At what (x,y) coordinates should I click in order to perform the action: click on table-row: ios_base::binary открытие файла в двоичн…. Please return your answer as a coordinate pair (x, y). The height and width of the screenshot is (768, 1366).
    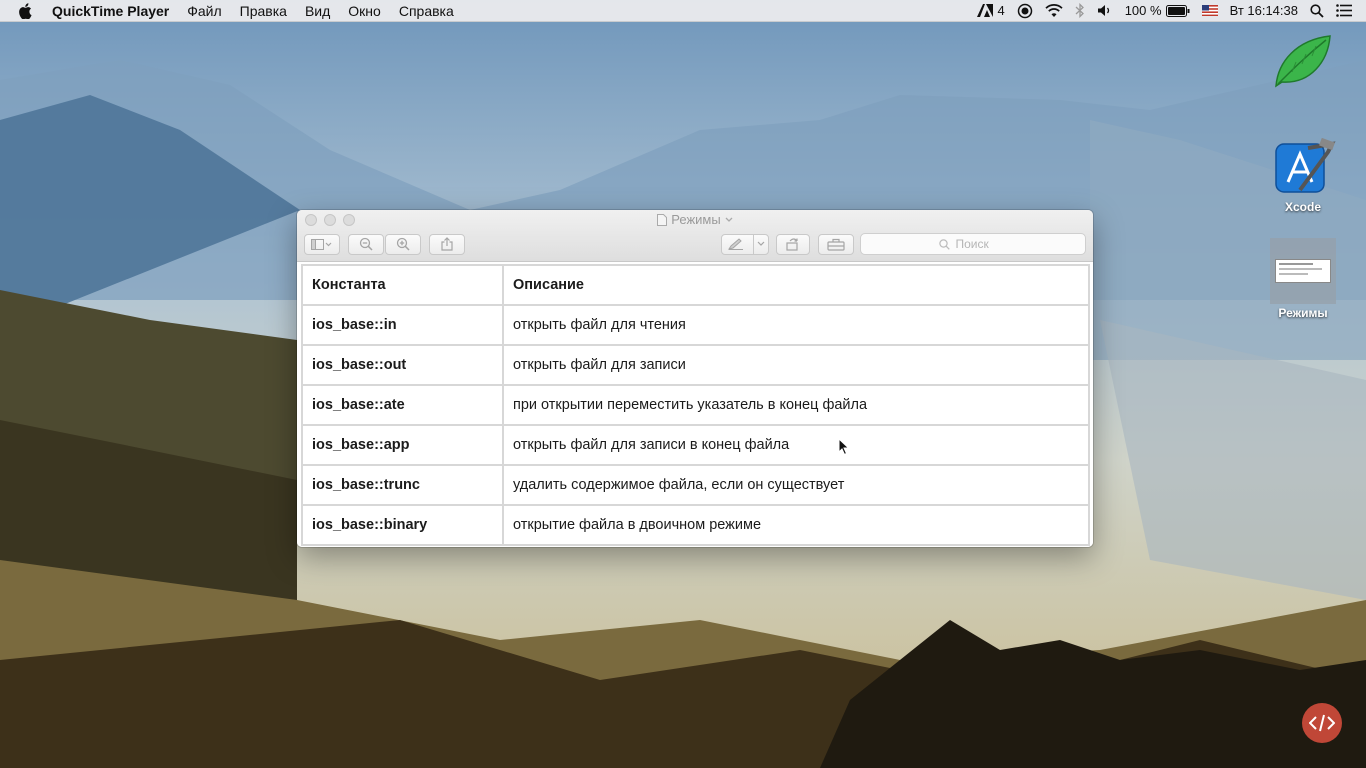
    Looking at the image, I should click on (695, 525).